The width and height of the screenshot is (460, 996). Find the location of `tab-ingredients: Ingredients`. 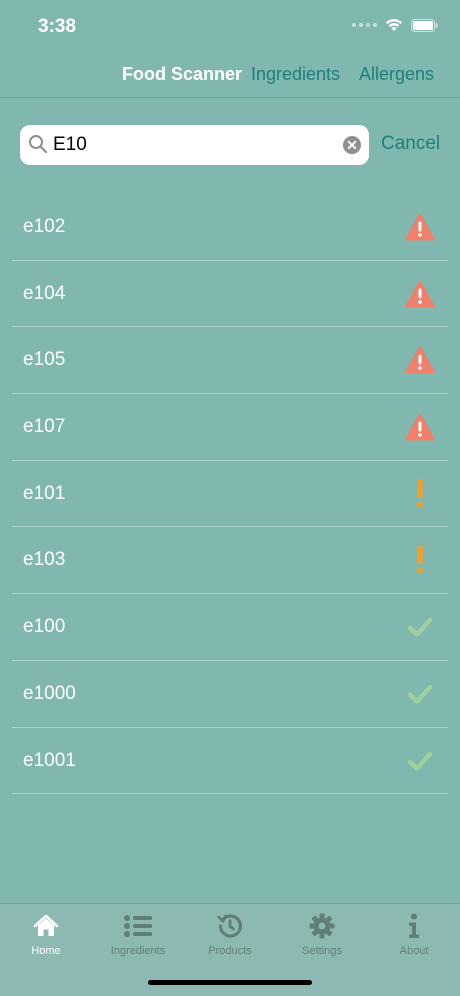

tab-ingredients: Ingredients is located at coordinates (138, 934).